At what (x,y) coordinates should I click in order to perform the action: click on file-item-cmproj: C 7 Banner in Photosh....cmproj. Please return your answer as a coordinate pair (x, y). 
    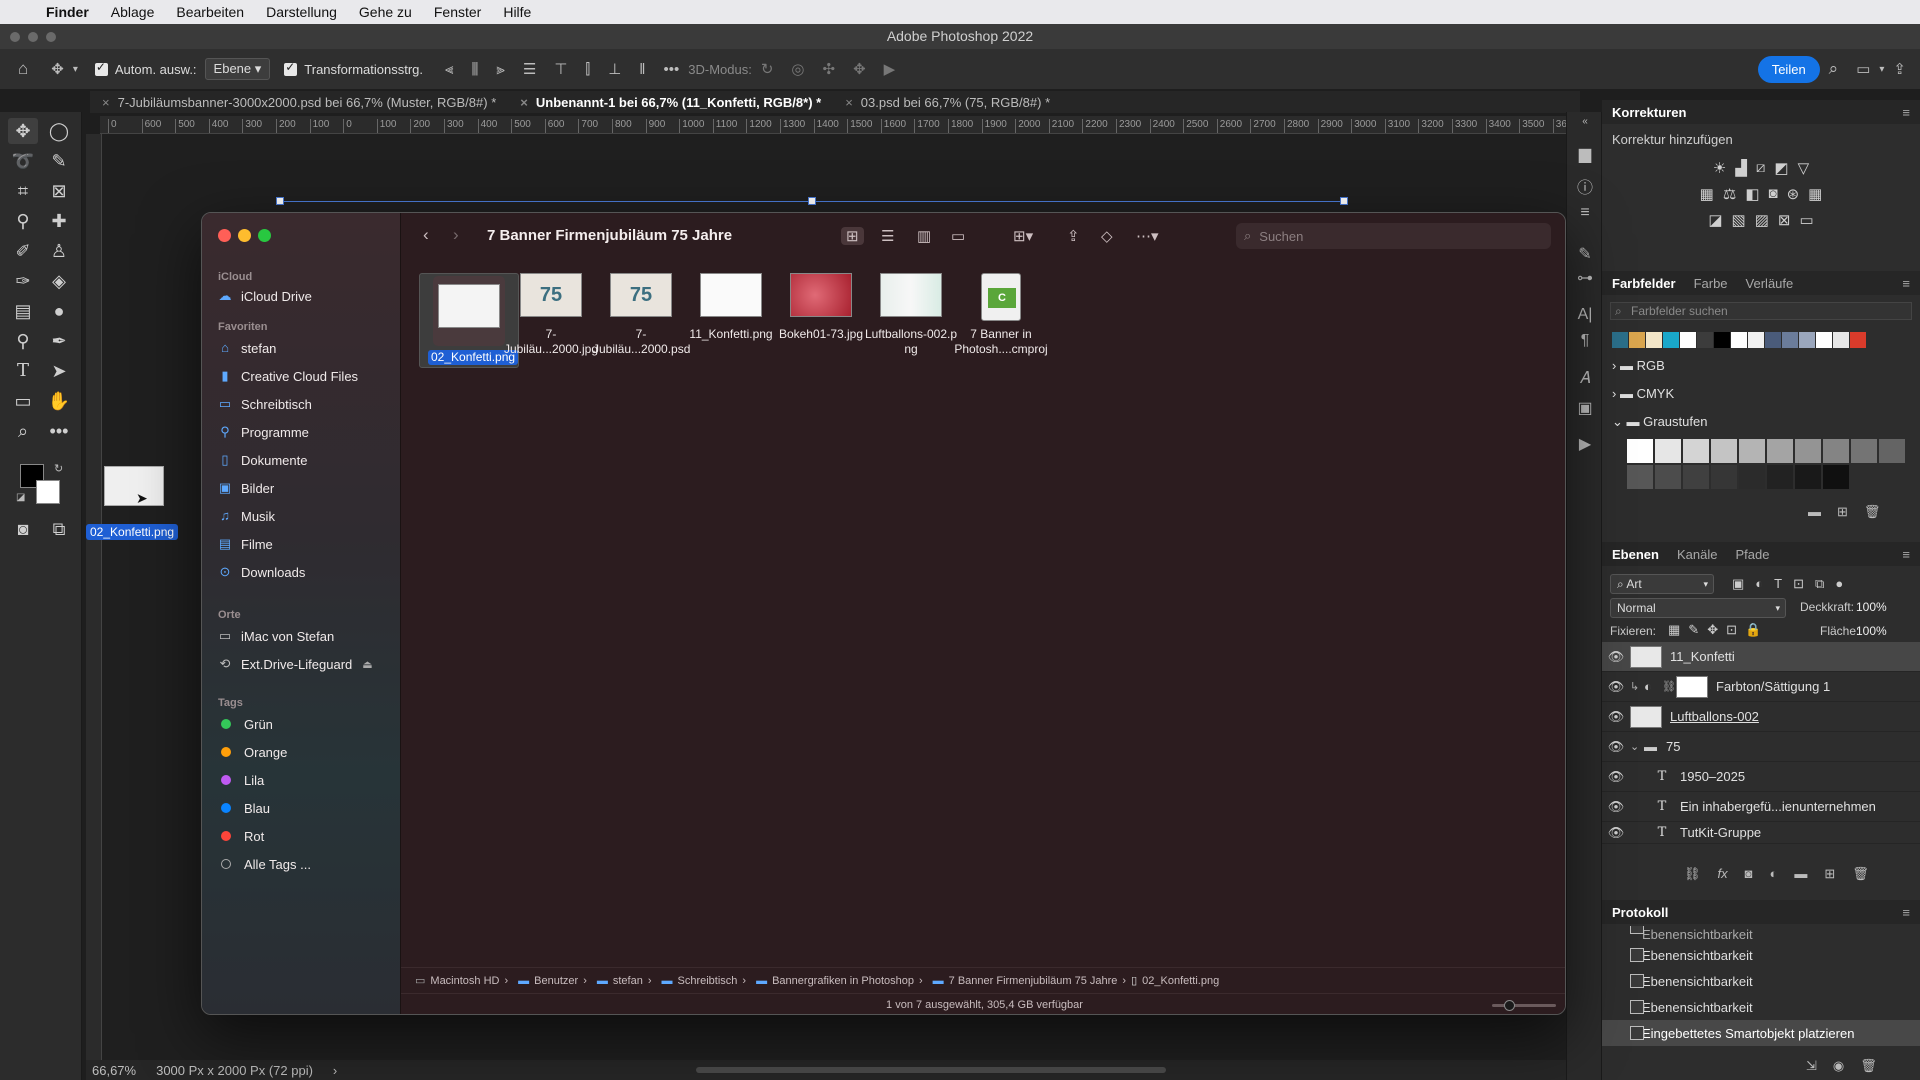
    Looking at the image, I should click on (1001, 315).